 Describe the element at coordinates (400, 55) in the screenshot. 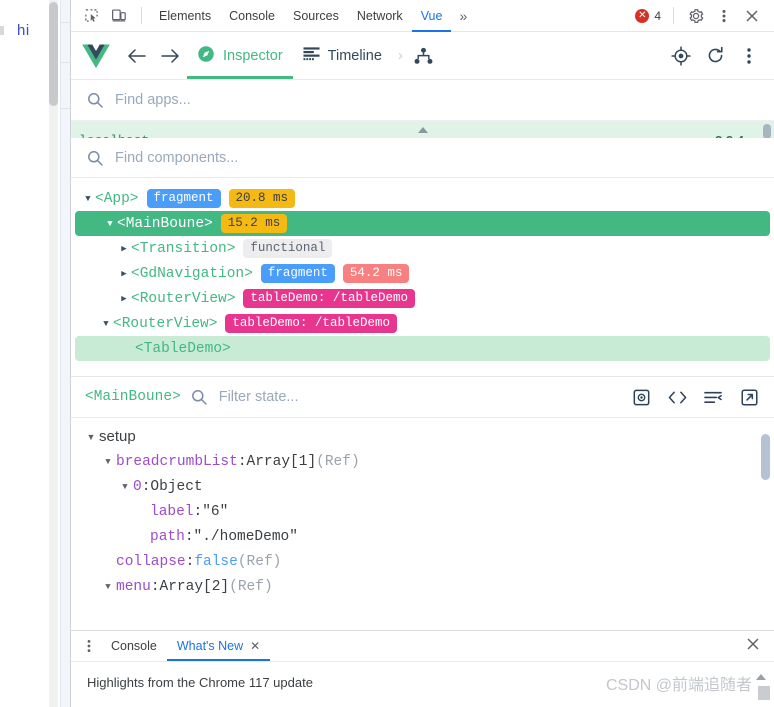

I see `chevron-right-icon: ›` at that location.